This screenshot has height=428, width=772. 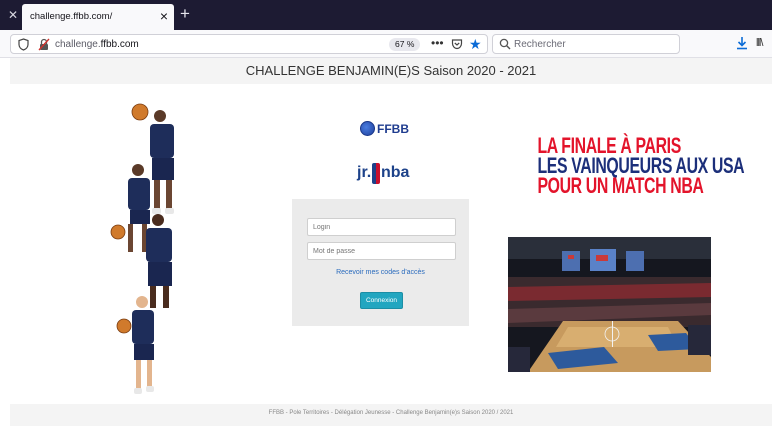 I want to click on browser-tab: challenge.ffbb.com/ ×, so click(x=98, y=17).